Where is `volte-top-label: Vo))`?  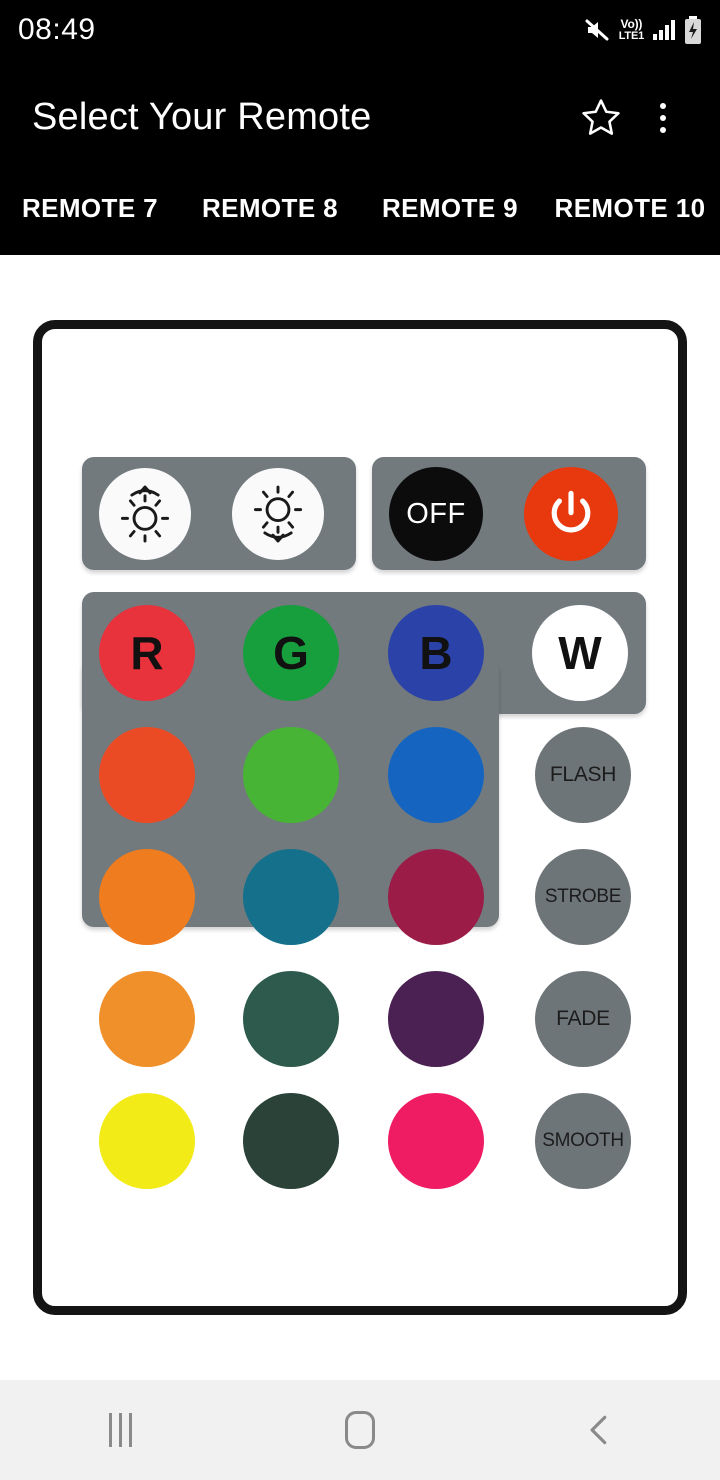
volte-top-label: Vo)) is located at coordinates (631, 24).